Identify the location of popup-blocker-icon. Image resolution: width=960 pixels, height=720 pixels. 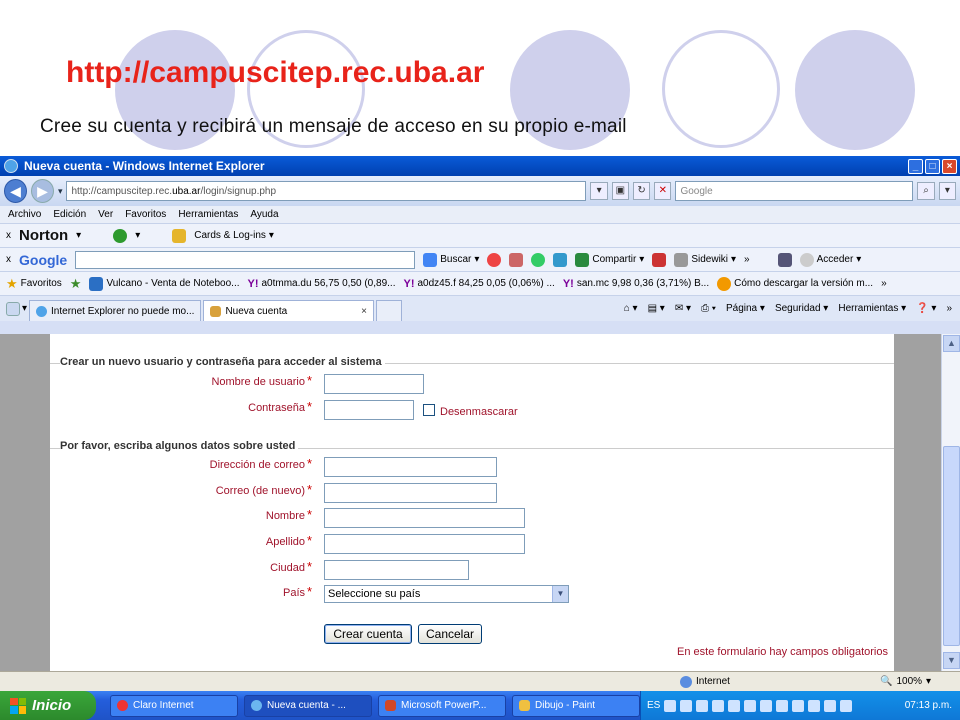
(659, 259).